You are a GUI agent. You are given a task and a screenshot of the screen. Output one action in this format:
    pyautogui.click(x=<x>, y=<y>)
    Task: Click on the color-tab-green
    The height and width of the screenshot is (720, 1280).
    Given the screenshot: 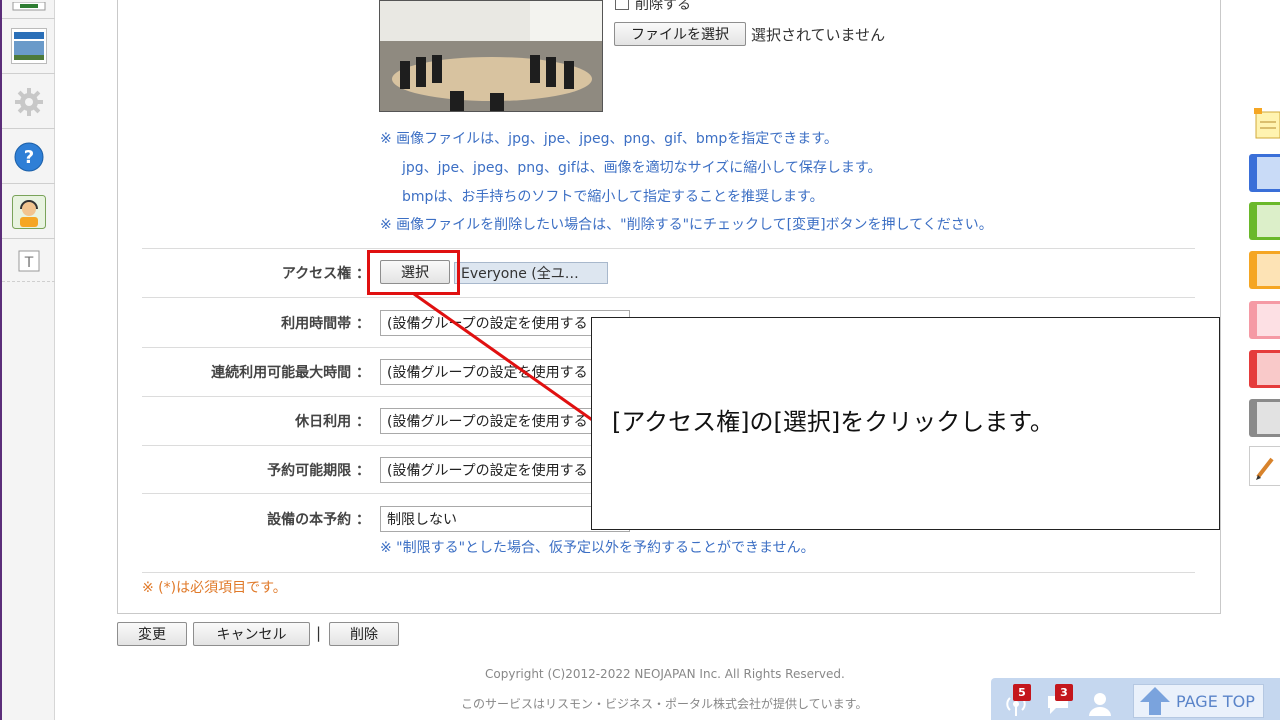 What is the action you would take?
    pyautogui.click(x=1264, y=221)
    